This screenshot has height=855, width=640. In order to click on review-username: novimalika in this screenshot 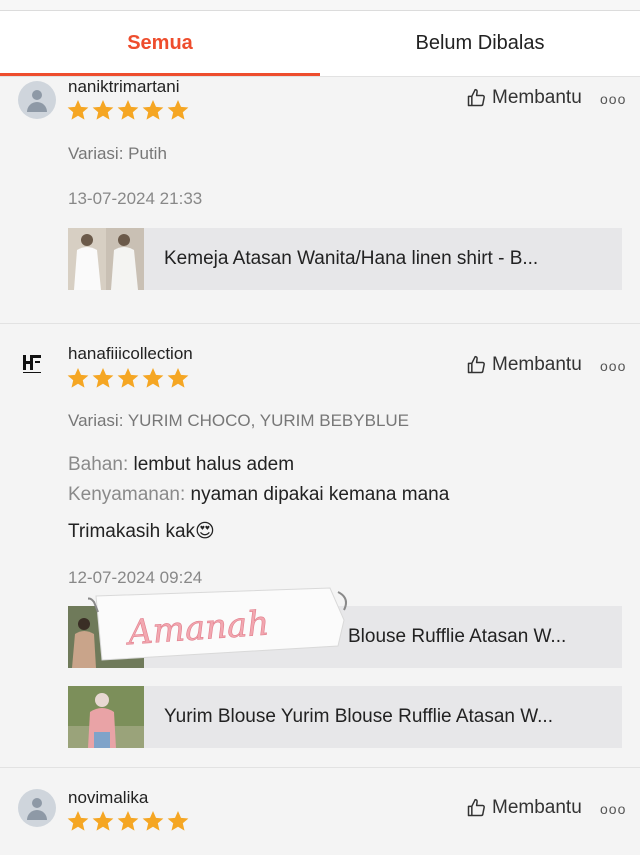, I will do `click(108, 797)`.